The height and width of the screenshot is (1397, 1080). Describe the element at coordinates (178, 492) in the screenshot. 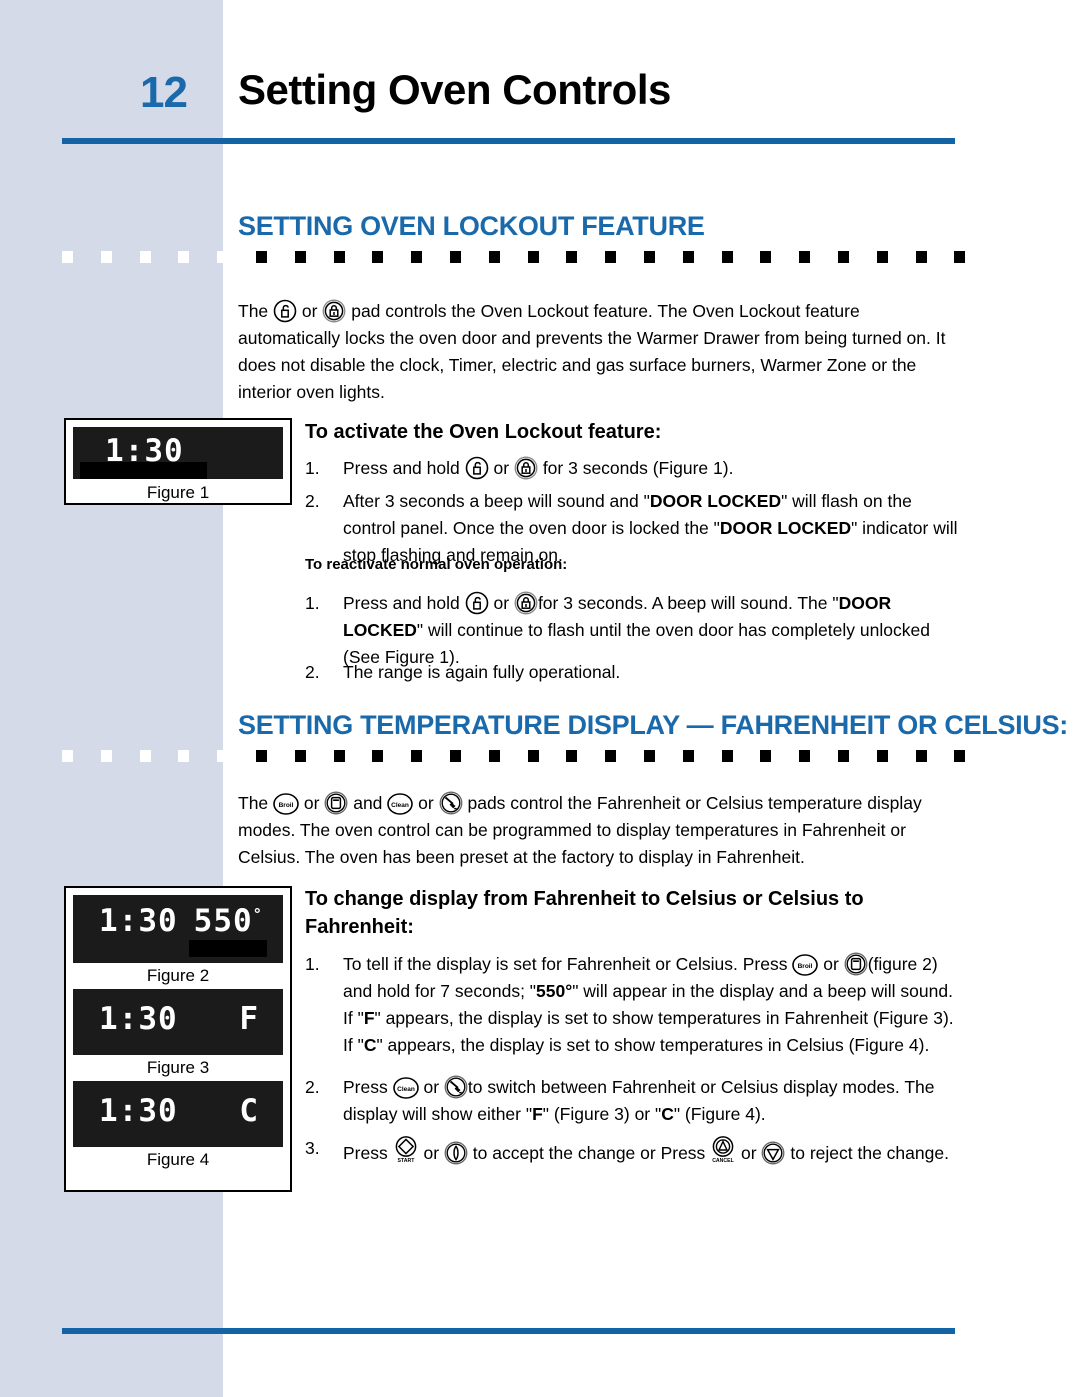

I see `figure-1-caption: Figure 1` at that location.